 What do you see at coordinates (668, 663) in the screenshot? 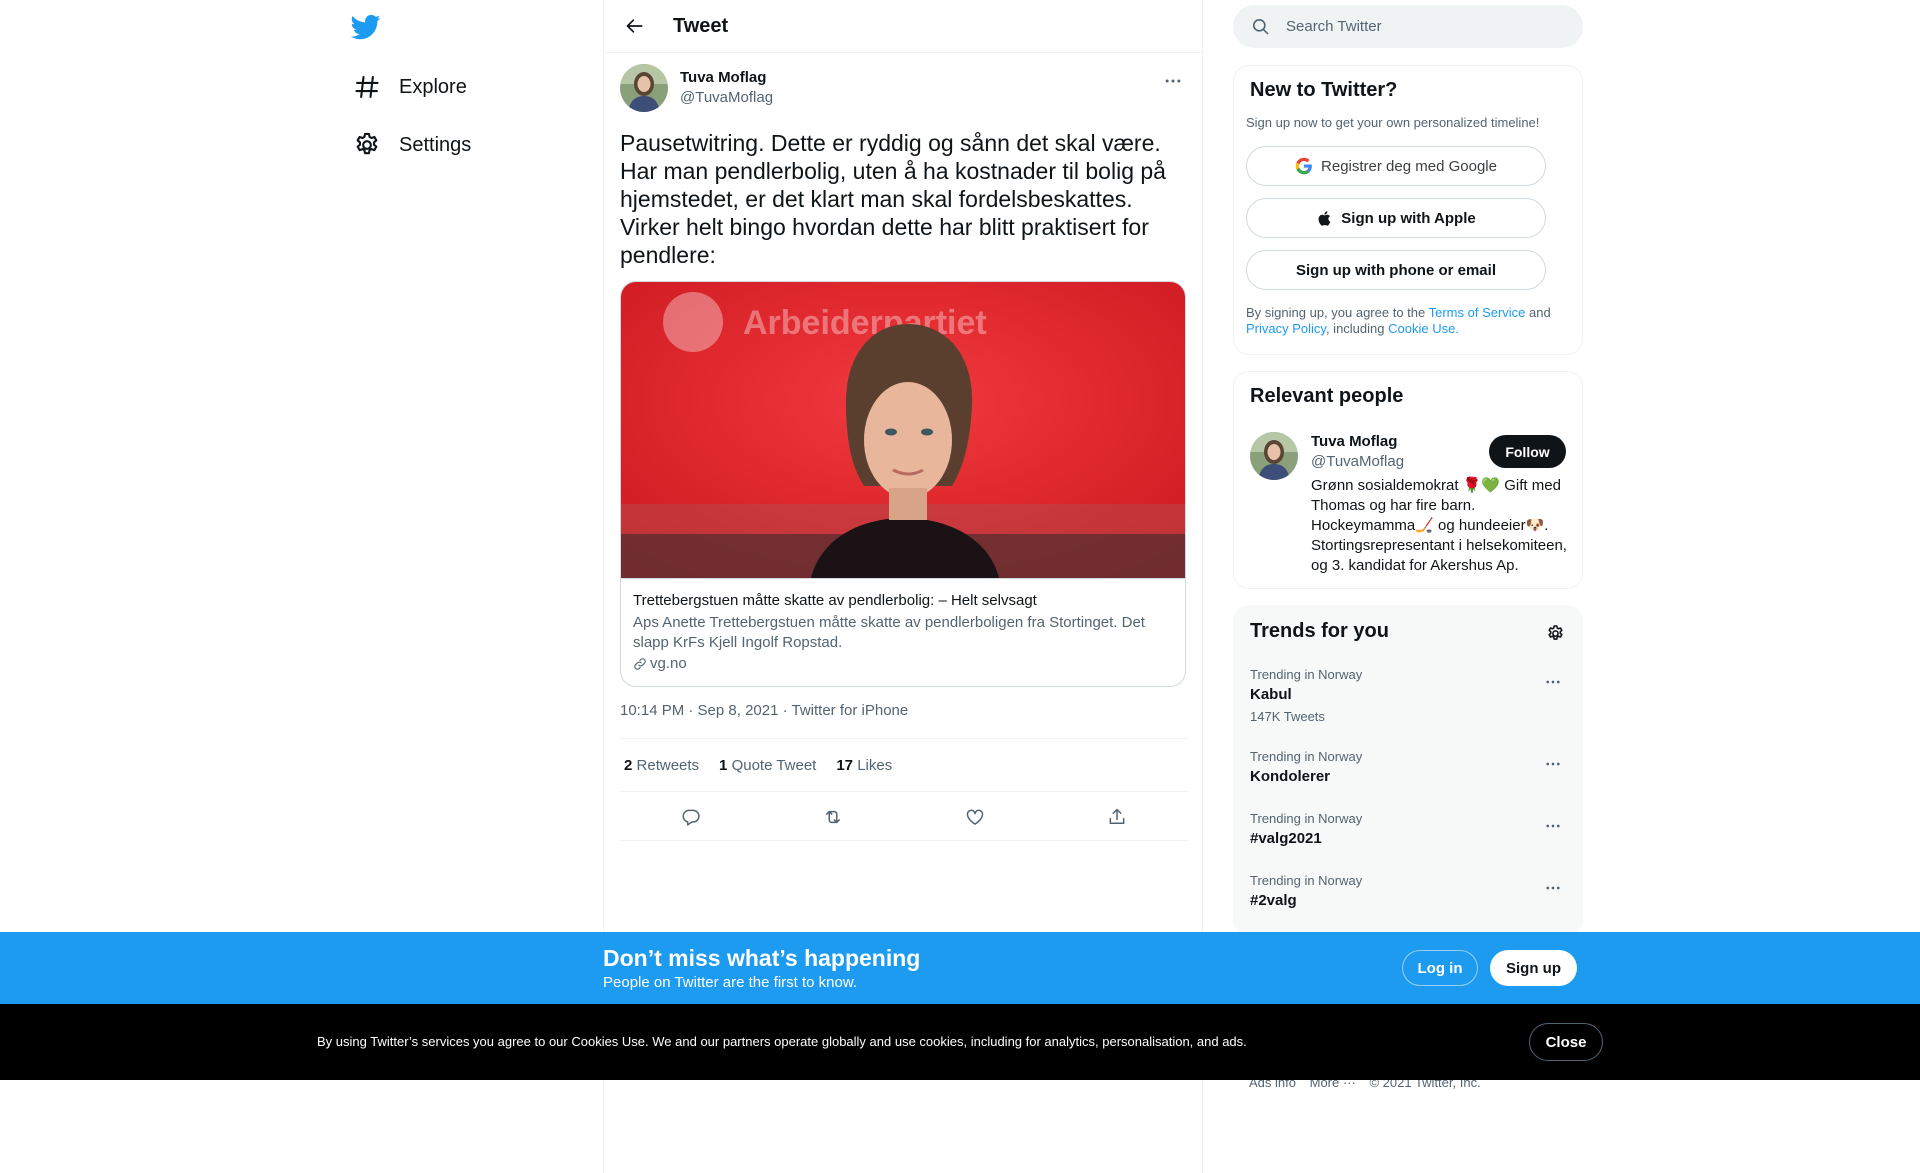
I see `card-domain-text: vg.no` at bounding box center [668, 663].